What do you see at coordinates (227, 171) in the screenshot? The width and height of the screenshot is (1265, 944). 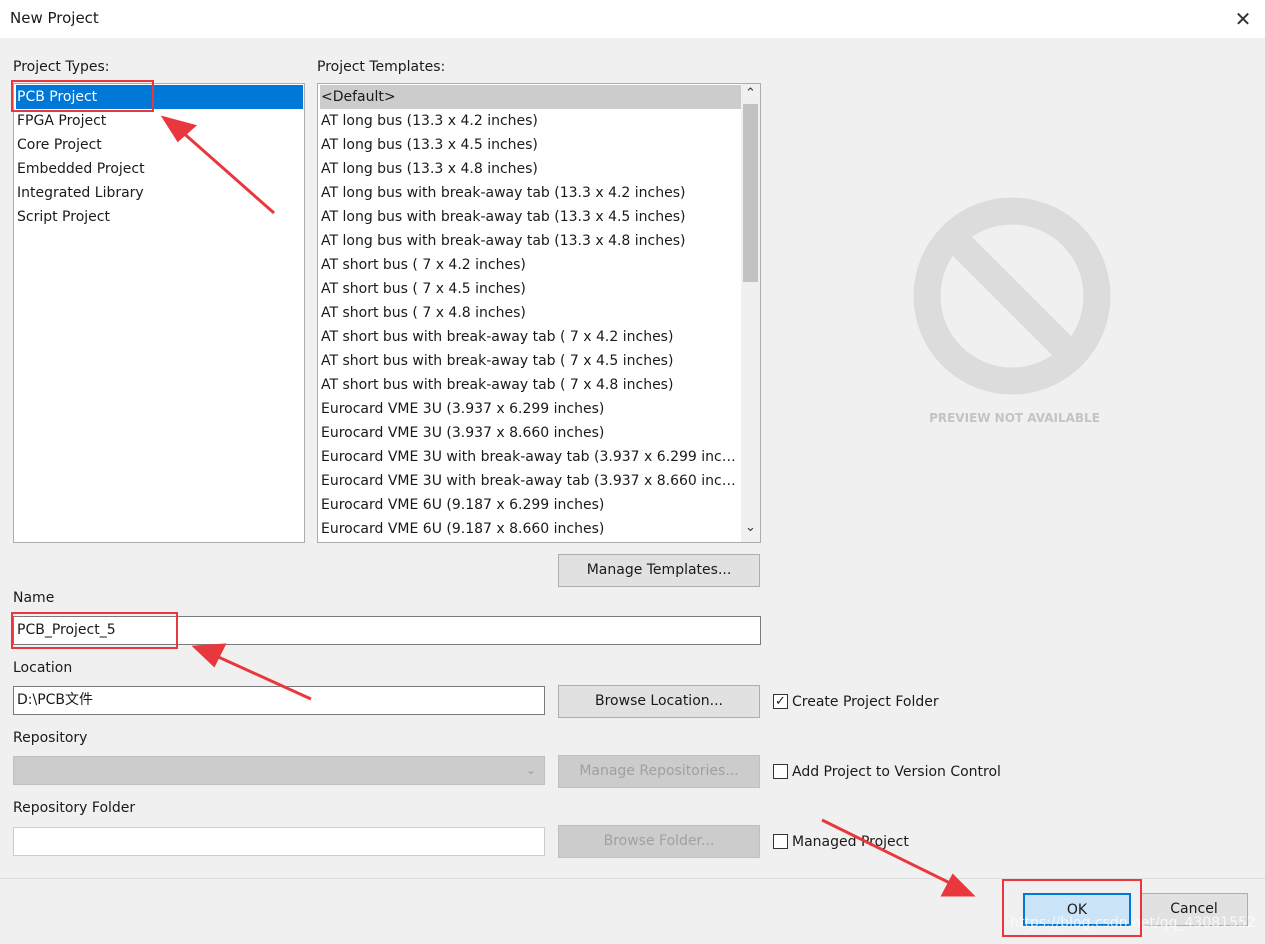 I see `arrow-to-pcb-project` at bounding box center [227, 171].